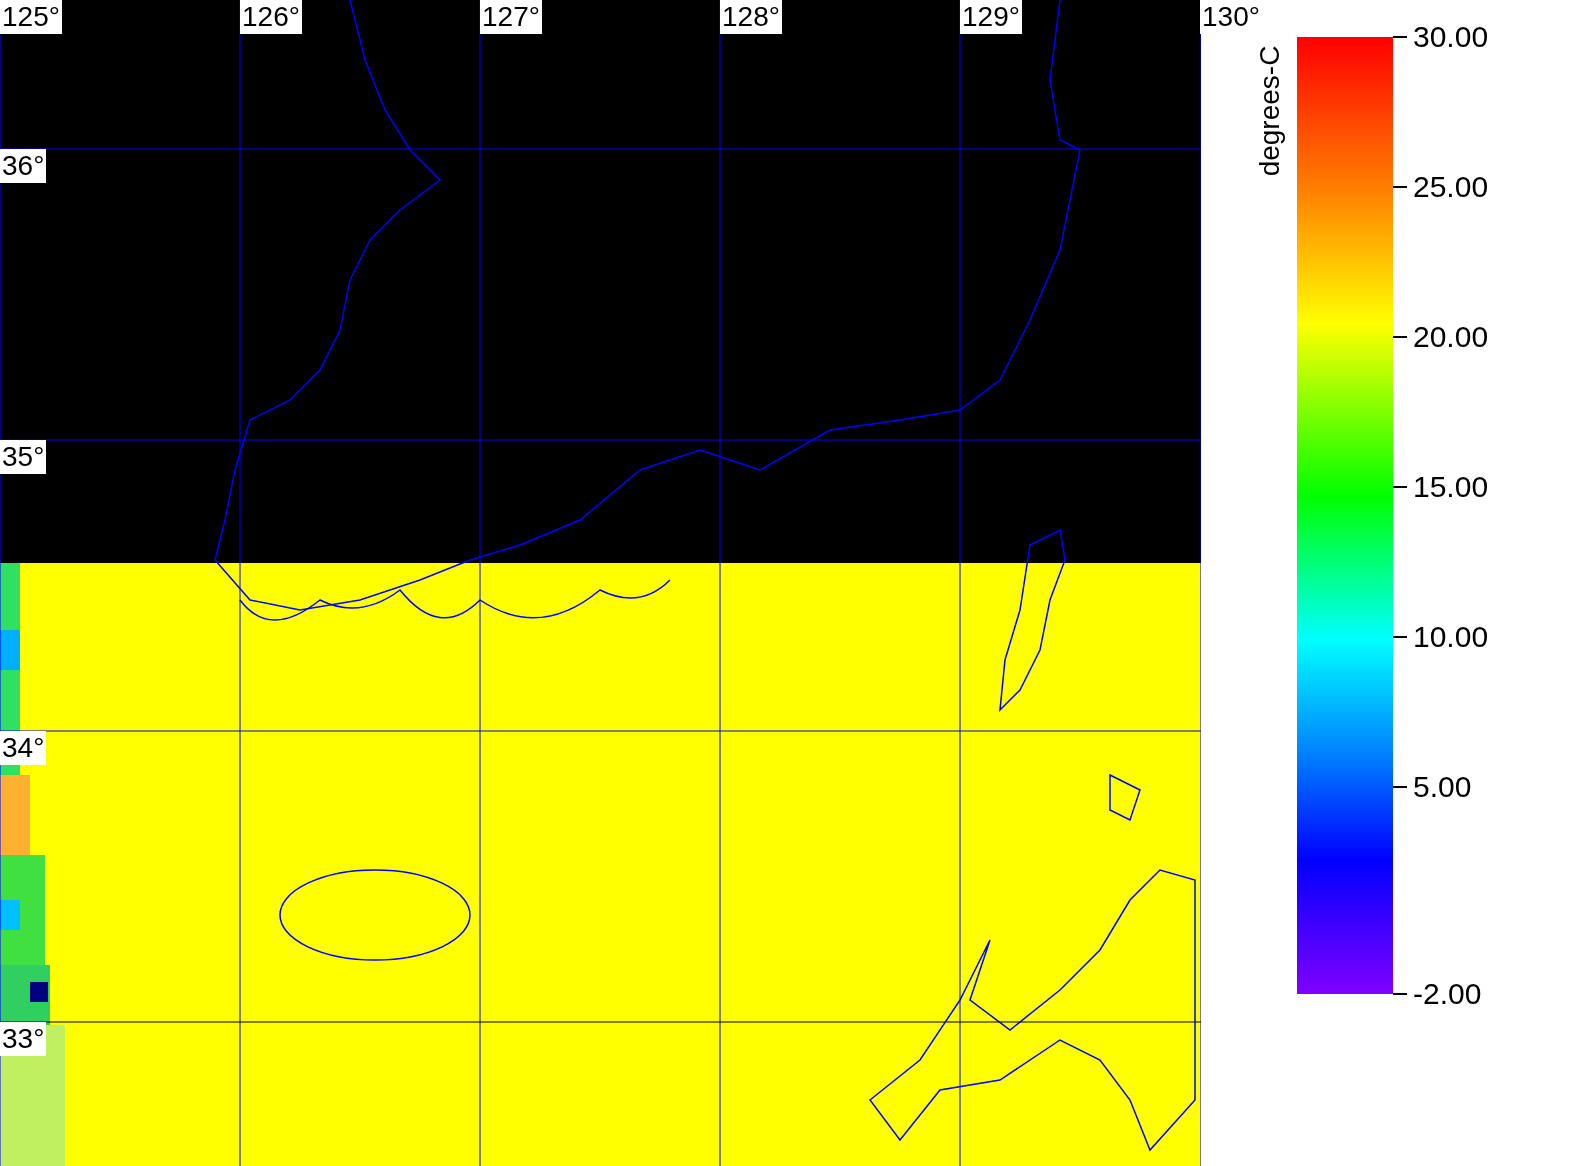 The height and width of the screenshot is (1166, 1591). I want to click on latitude-label: 36°, so click(23, 166).